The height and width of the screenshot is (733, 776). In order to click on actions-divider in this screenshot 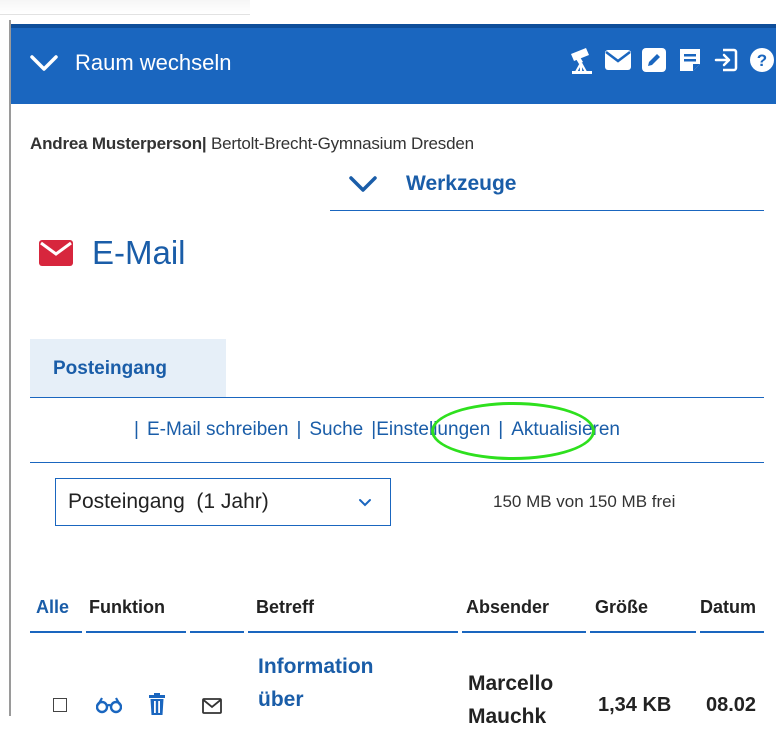, I will do `click(397, 462)`.